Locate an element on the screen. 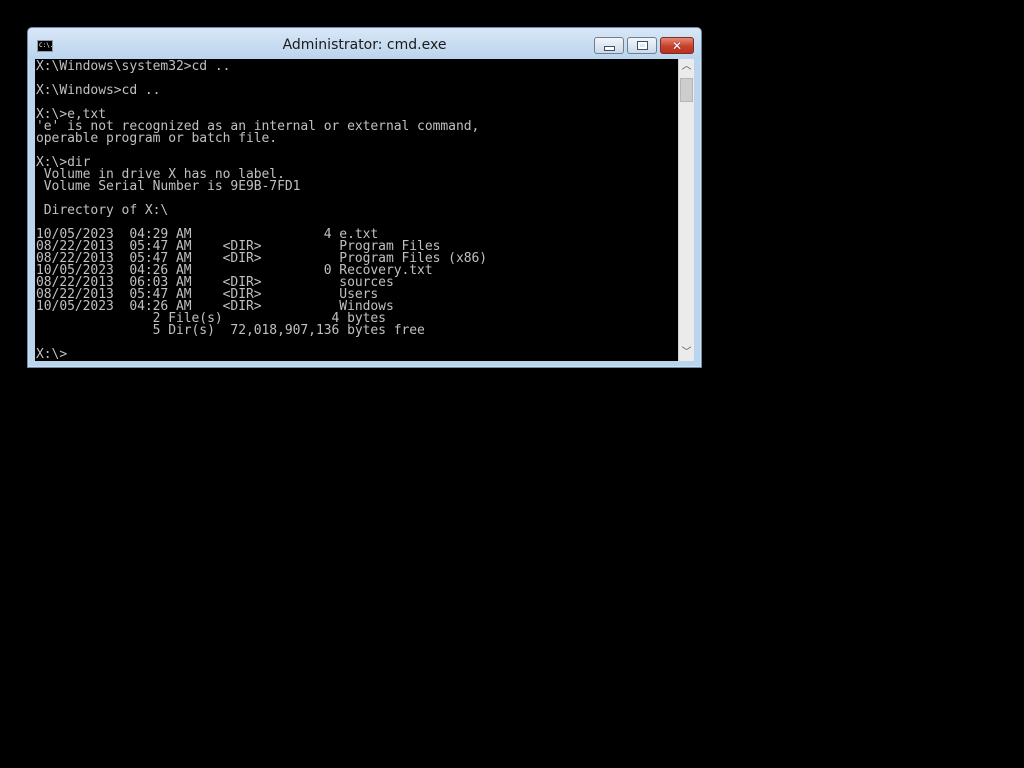 Image resolution: width=1024 pixels, height=768 pixels. close-button: ✕ is located at coordinates (677, 45).